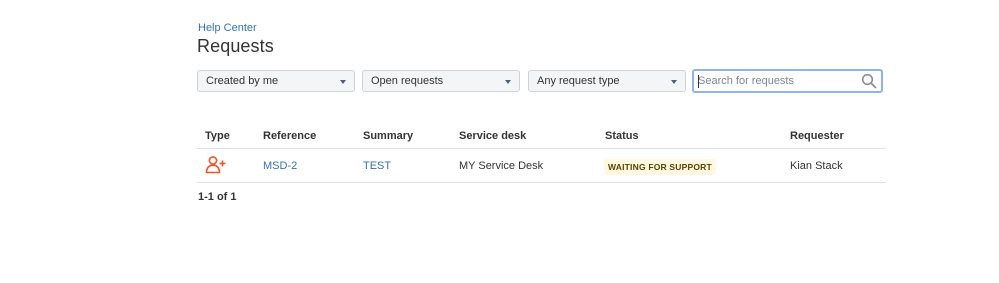 This screenshot has width=999, height=283. What do you see at coordinates (217, 136) in the screenshot?
I see `column-header-type: Type` at bounding box center [217, 136].